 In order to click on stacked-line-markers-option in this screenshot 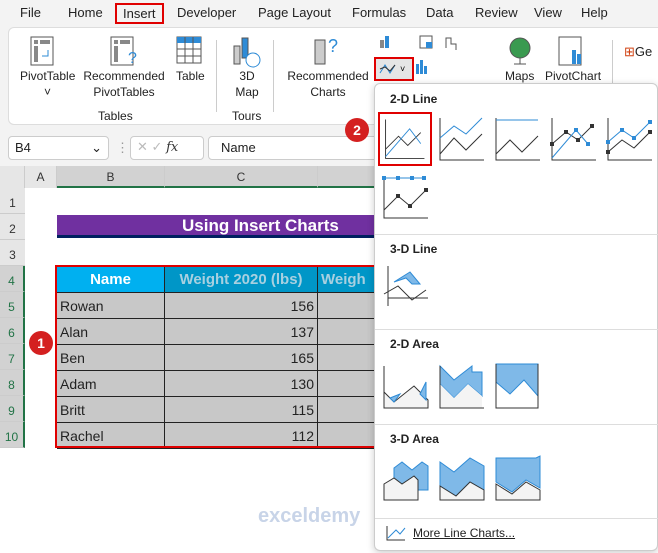, I will do `click(631, 139)`.